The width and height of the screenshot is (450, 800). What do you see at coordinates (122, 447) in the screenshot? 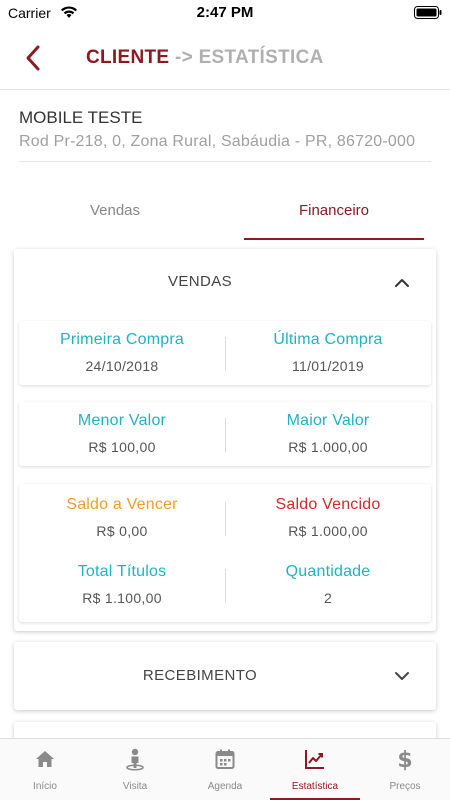
I see `menor-valor-value: R$ 100,00` at bounding box center [122, 447].